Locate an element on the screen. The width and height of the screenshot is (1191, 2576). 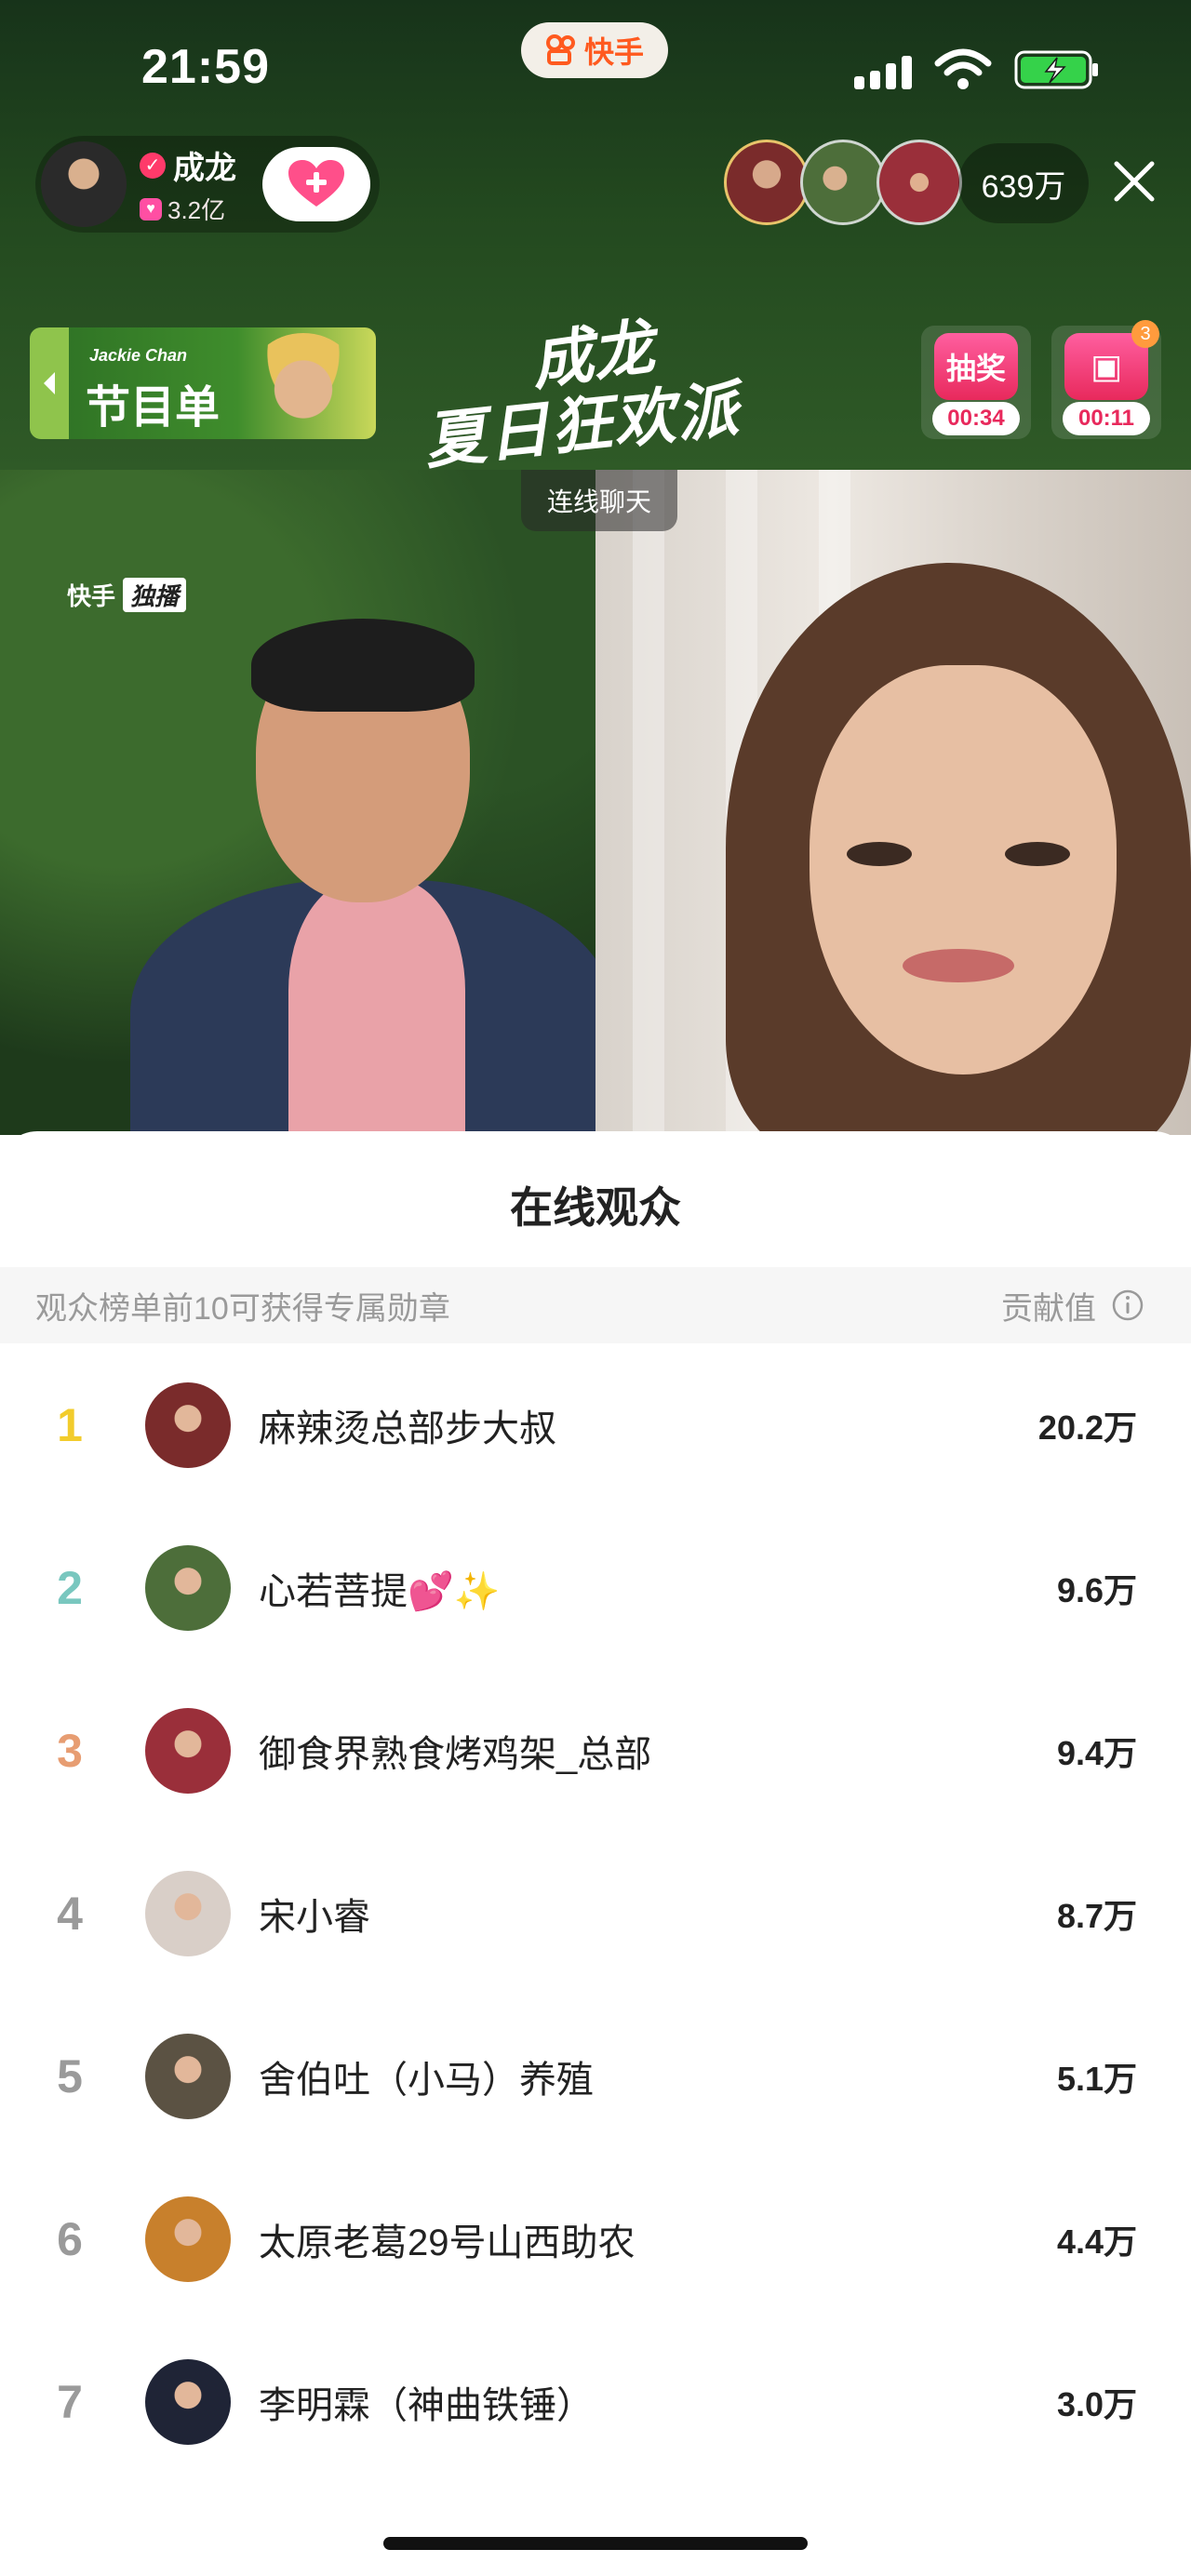
rank-number: 3 is located at coordinates (70, 1750).